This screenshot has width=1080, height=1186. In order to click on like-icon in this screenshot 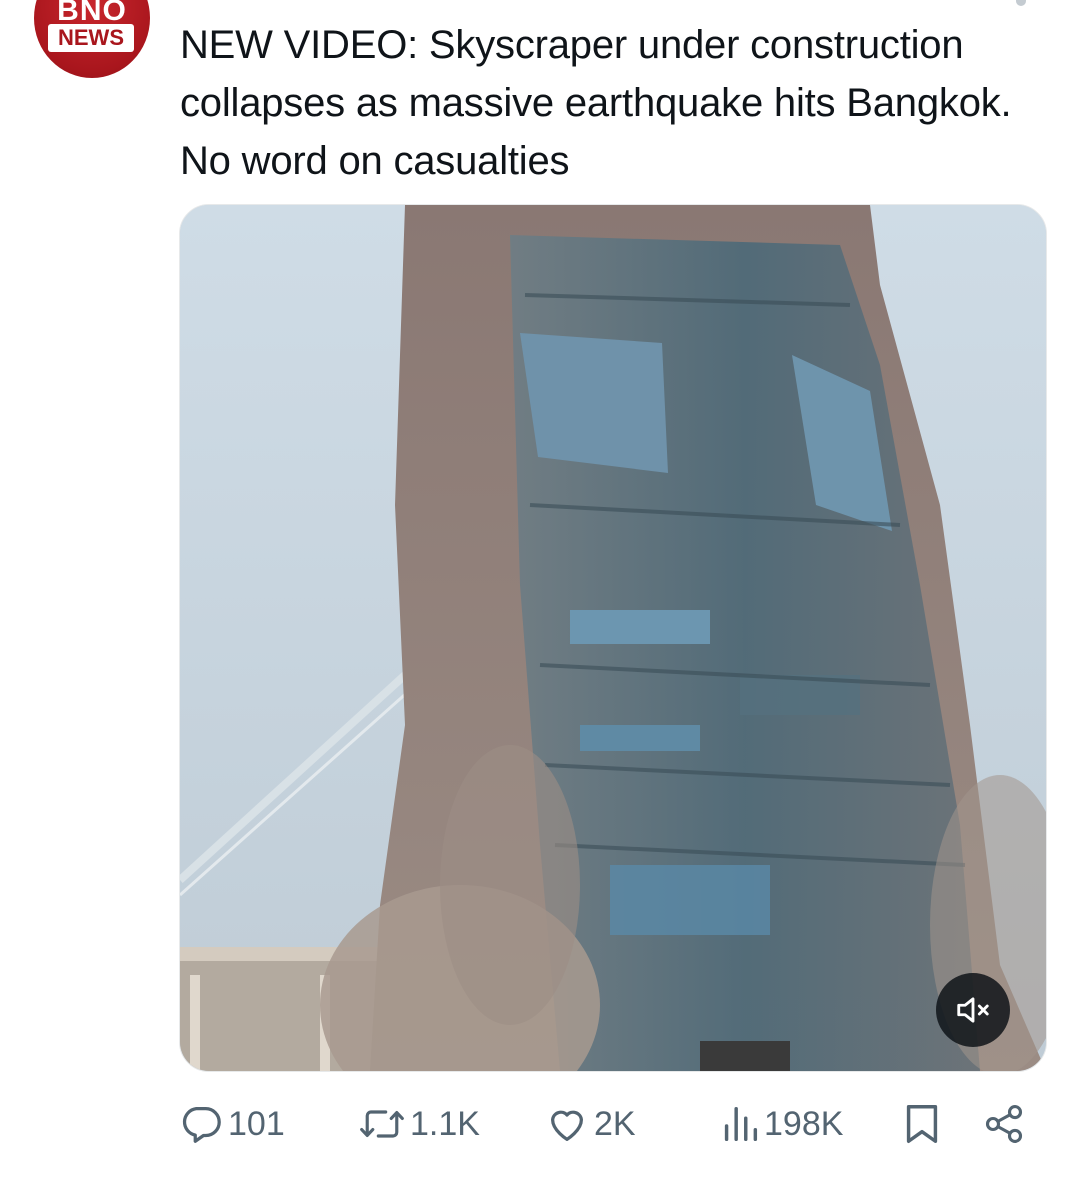, I will do `click(567, 1125)`.